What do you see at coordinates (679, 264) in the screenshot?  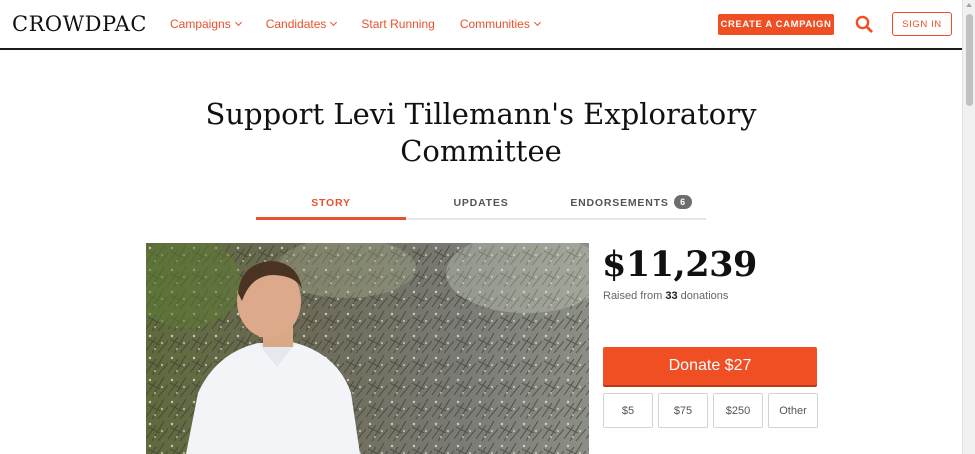 I see `amount-raised: $11,239` at bounding box center [679, 264].